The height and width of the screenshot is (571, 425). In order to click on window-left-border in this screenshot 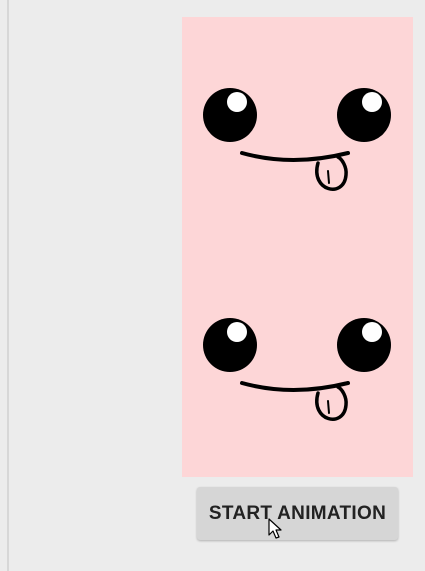, I will do `click(8, 285)`.